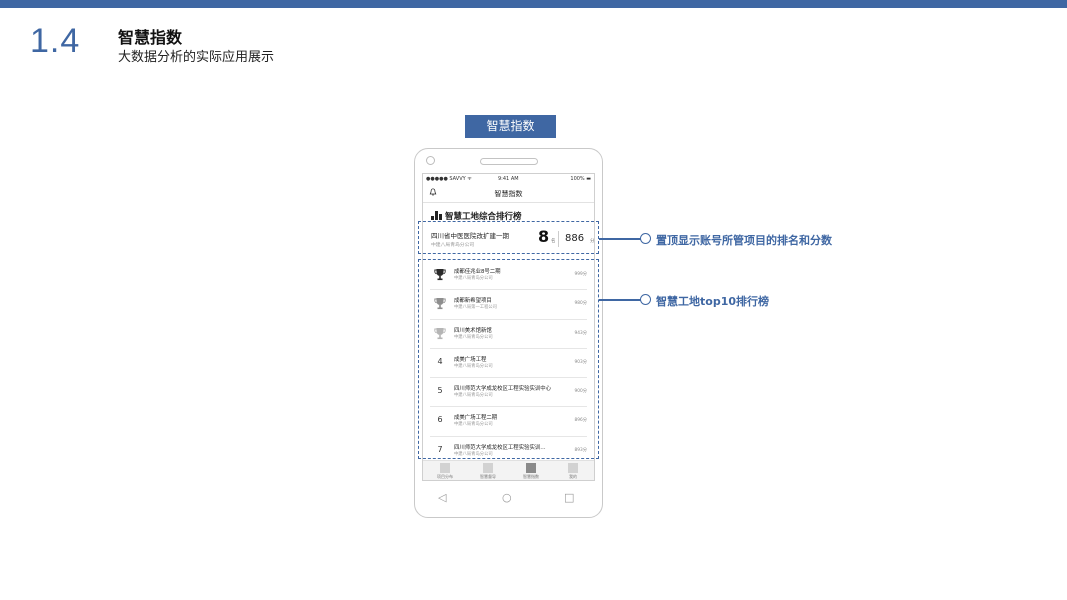  What do you see at coordinates (569, 497) in the screenshot?
I see `recent-apps-icon: □` at bounding box center [569, 497].